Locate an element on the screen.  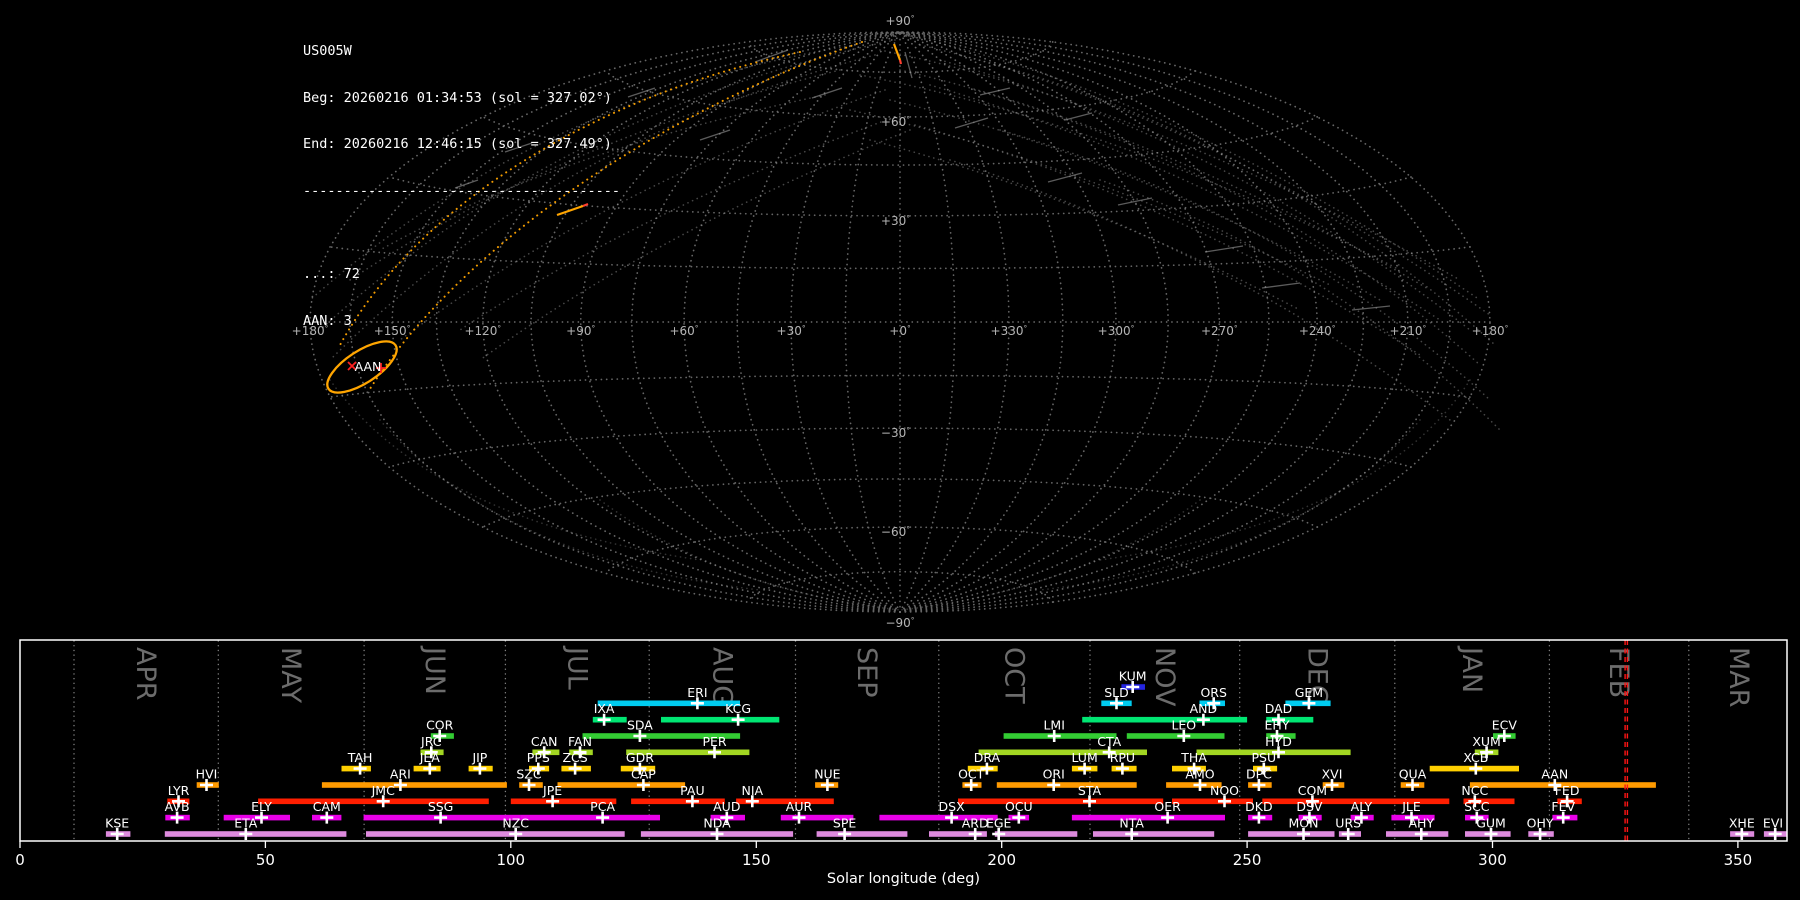
shower-label-SLD: SLD is located at coordinates (1116, 692).